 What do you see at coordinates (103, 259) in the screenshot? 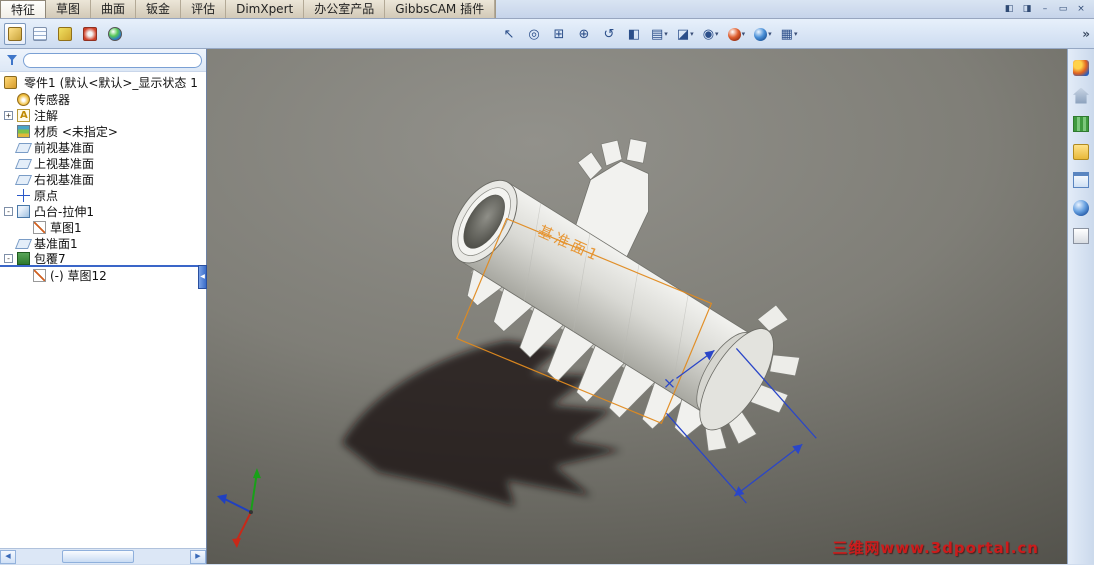
I see `tree-item-wrap7: - 包覆7` at bounding box center [103, 259].